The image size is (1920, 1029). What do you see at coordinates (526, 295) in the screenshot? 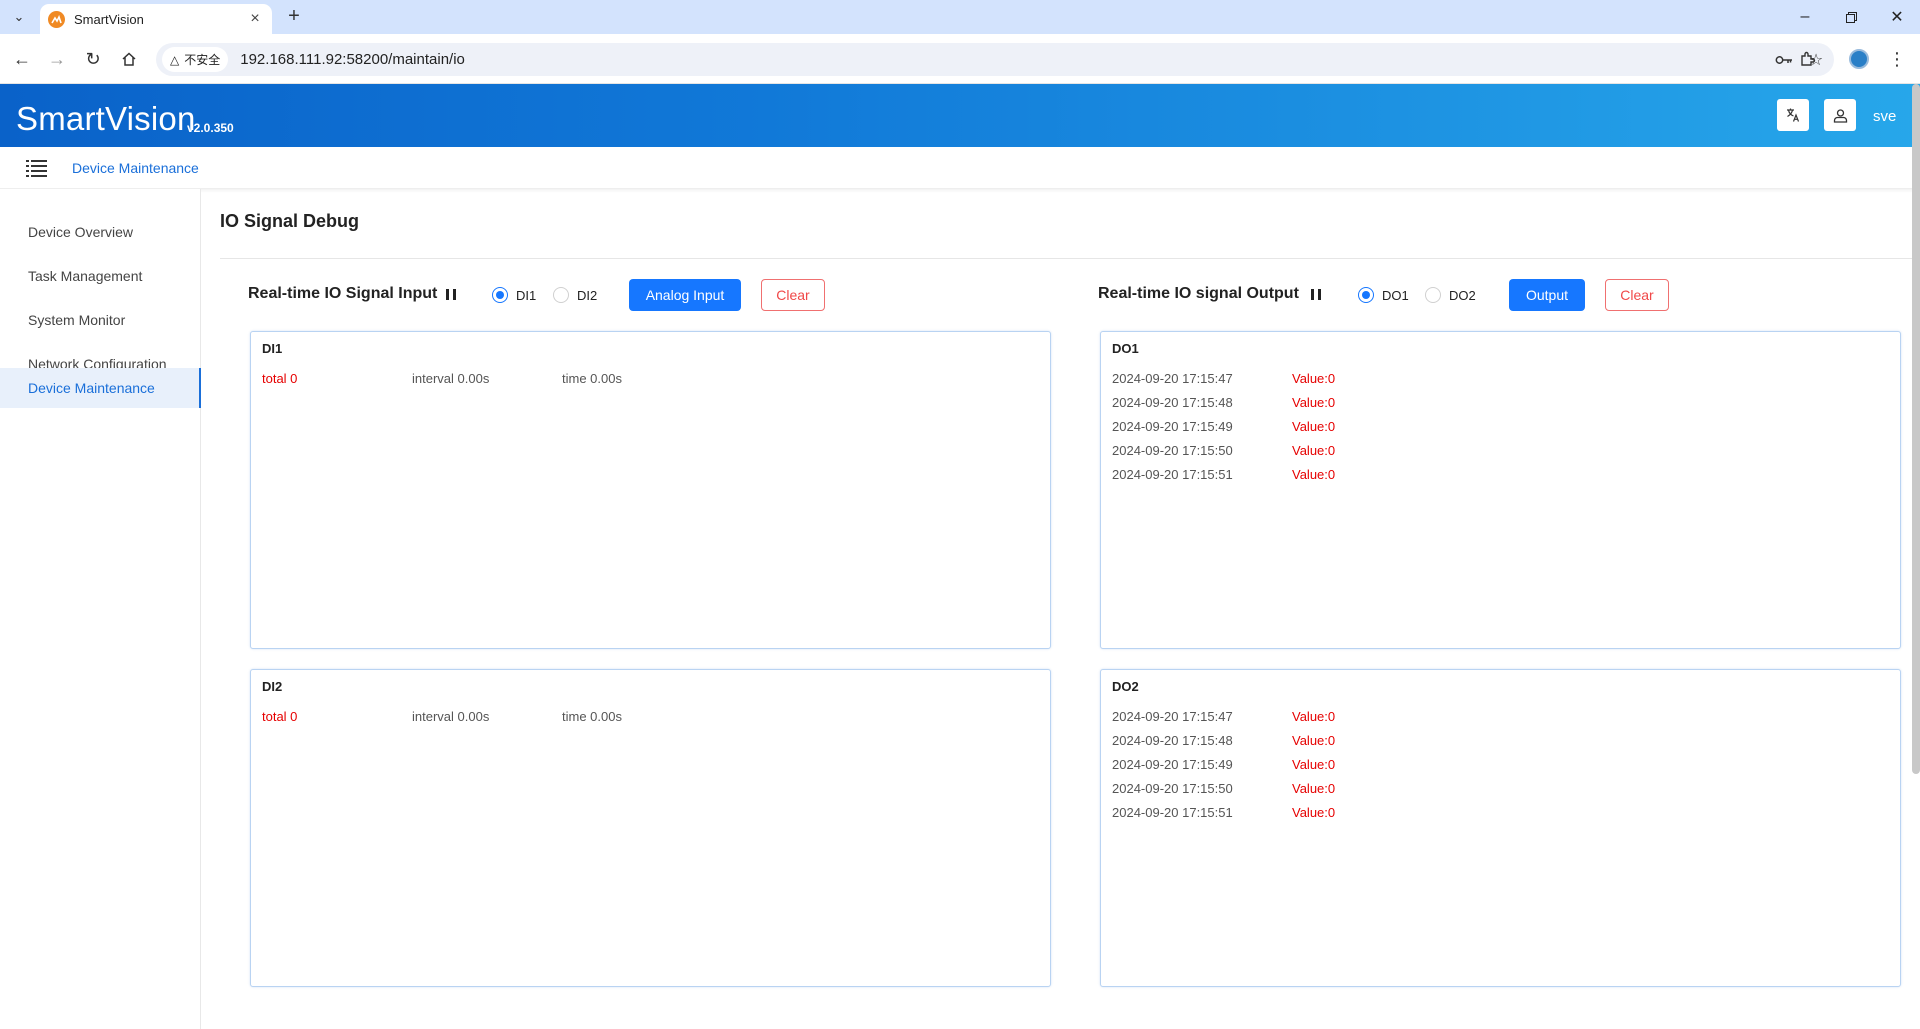
I see `radio-di1-label: DI1` at bounding box center [526, 295].